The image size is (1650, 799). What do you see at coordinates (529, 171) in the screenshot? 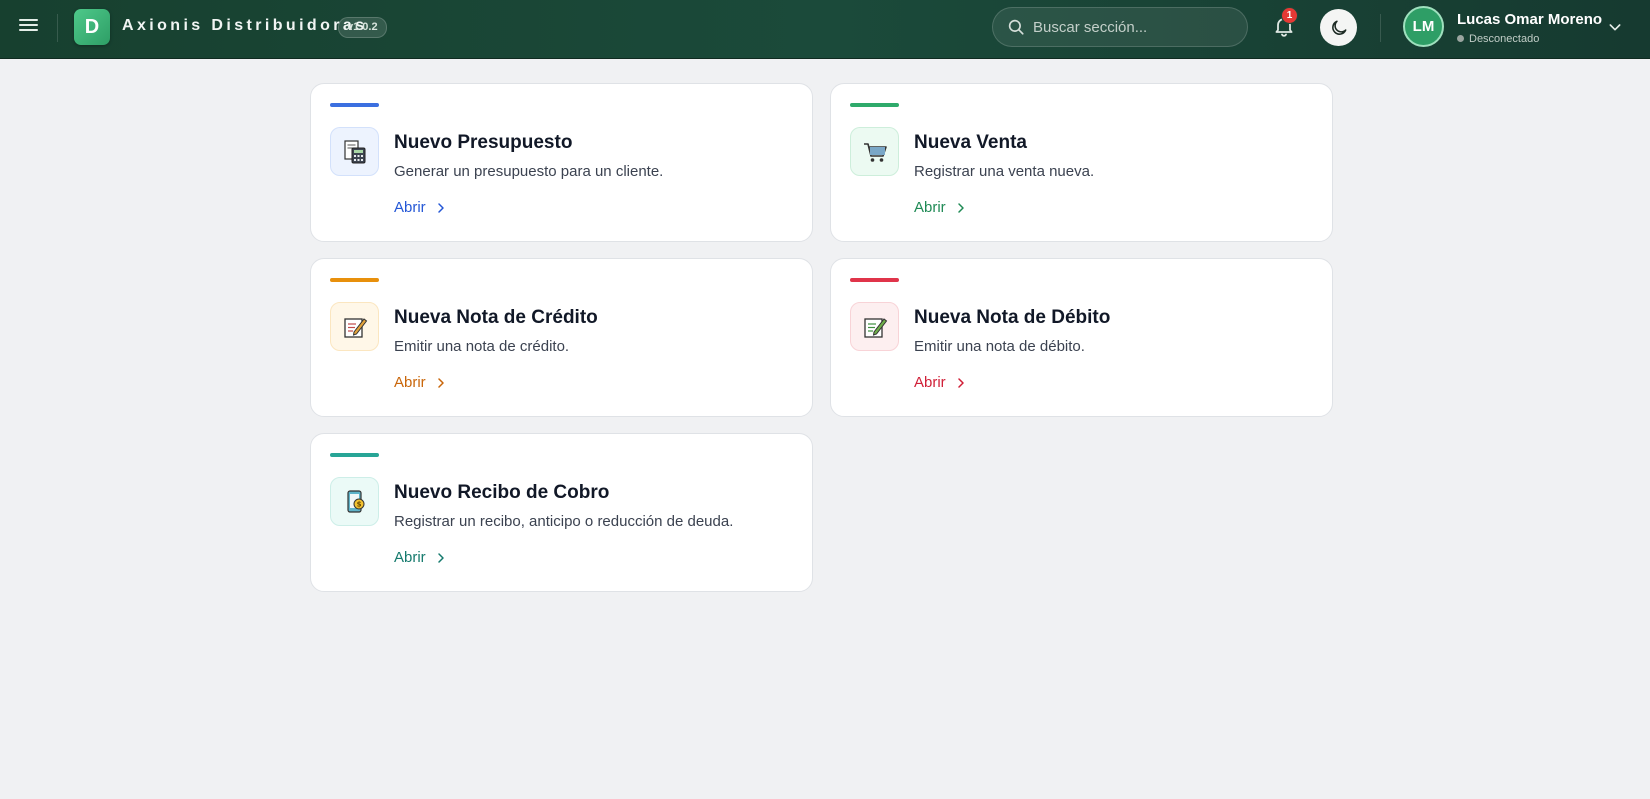
I see `card-description: Generar un presupuesto para un cliente.` at bounding box center [529, 171].